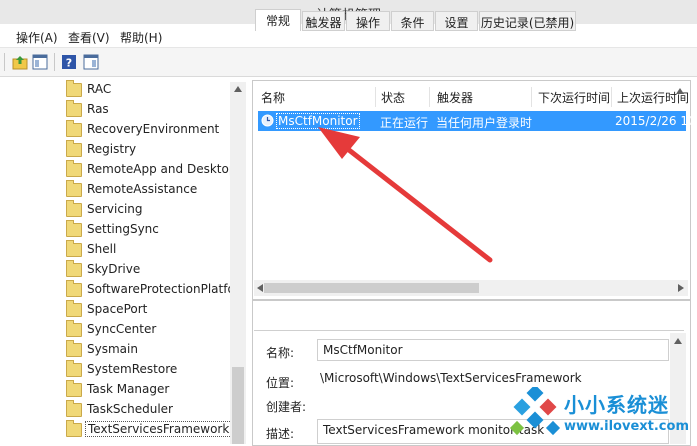 This screenshot has width=697, height=446. I want to click on watermark-title: 小小系统迷, so click(616, 405).